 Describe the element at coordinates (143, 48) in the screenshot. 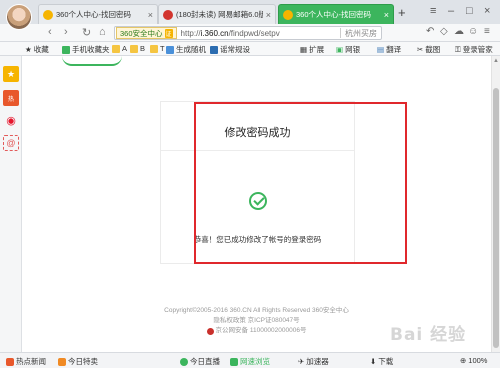

I see `bookmark-label: B` at that location.